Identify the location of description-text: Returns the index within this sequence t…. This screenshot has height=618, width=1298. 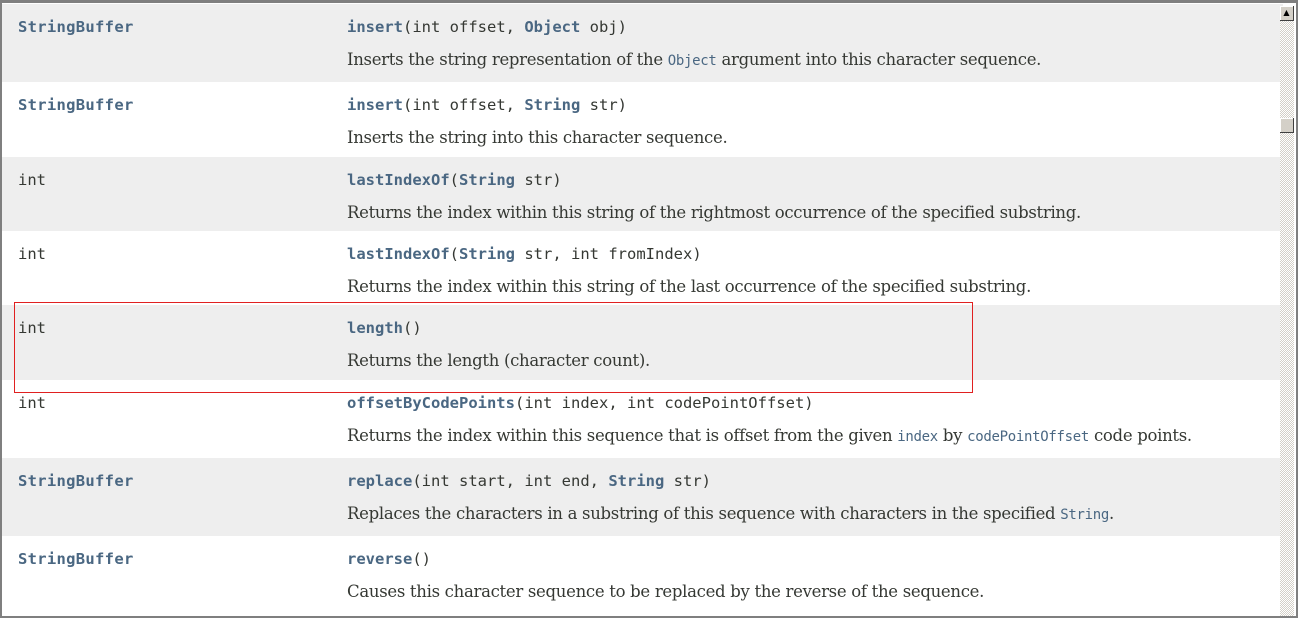
(622, 435).